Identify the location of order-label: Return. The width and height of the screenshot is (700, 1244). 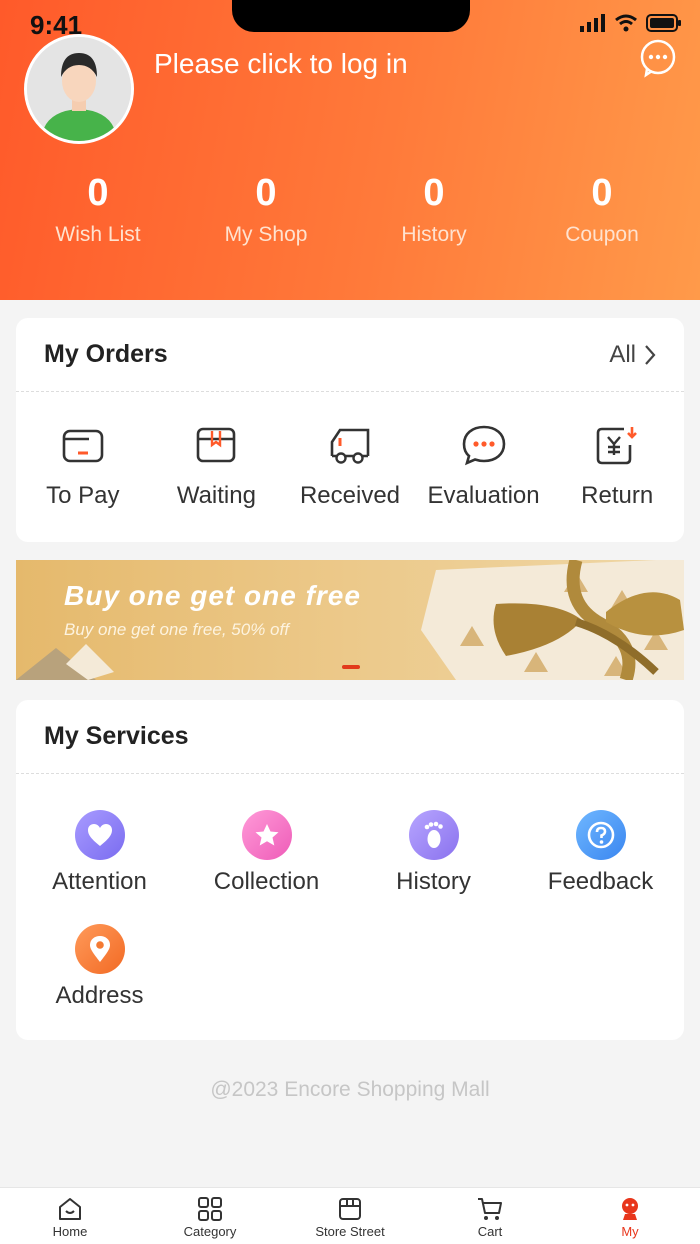
(617, 495).